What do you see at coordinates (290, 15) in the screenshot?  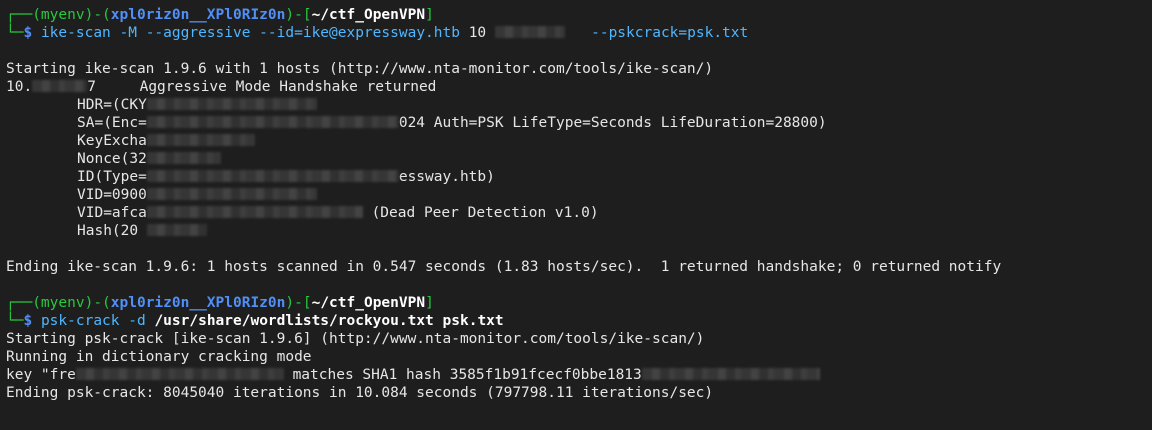 I see `prompt-user-close: )` at bounding box center [290, 15].